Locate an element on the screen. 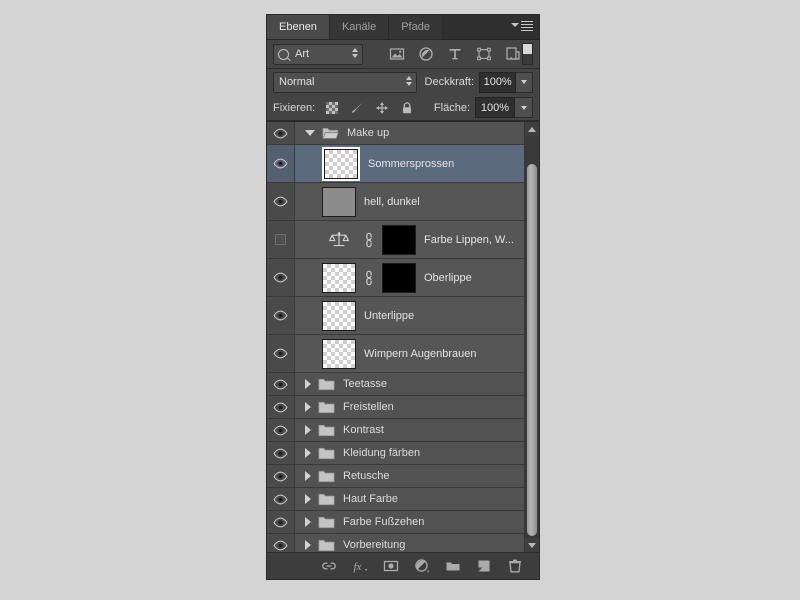  blend-mode-stepper is located at coordinates (408, 80).